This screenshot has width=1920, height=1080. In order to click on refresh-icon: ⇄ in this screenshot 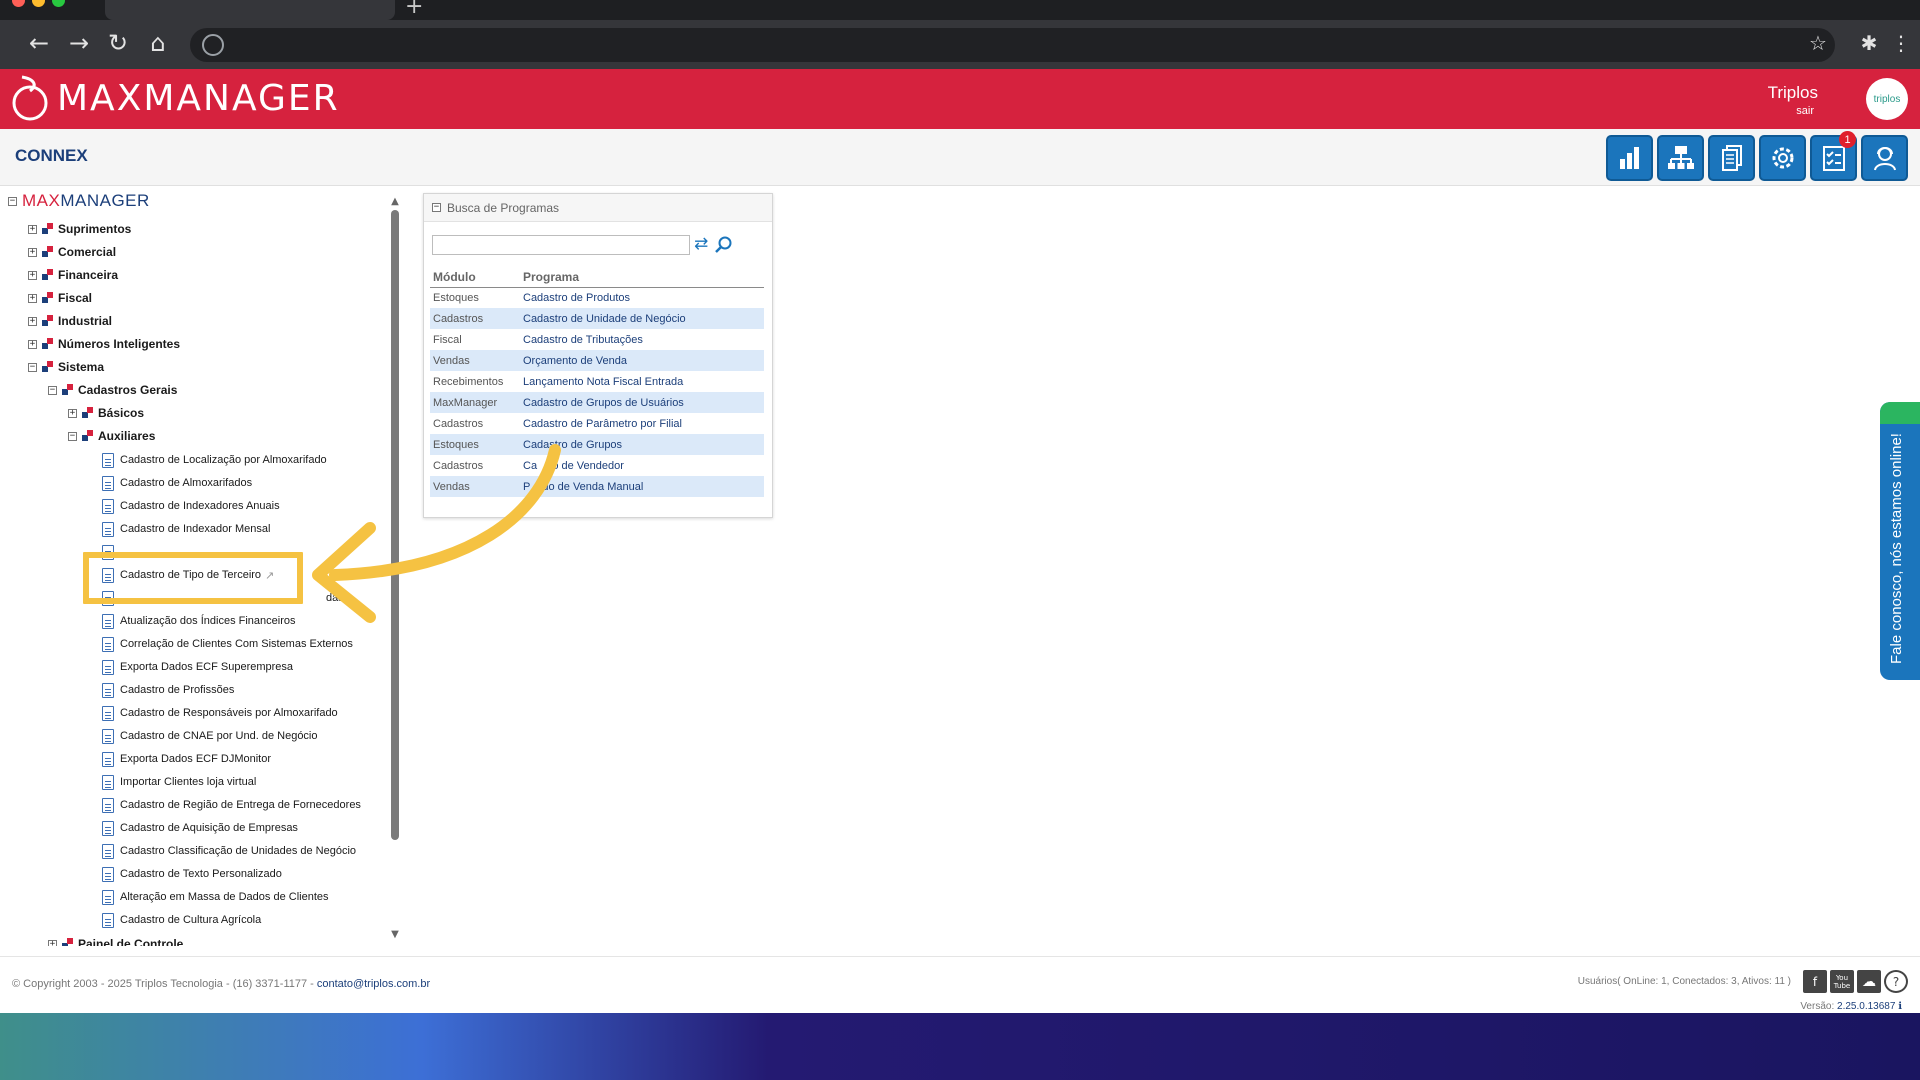, I will do `click(703, 245)`.